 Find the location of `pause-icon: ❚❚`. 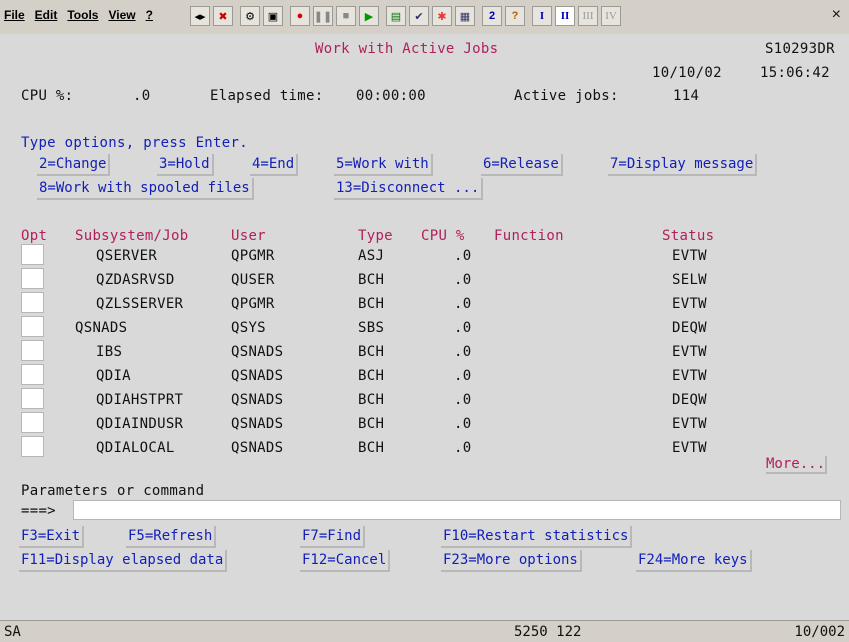

pause-icon: ❚❚ is located at coordinates (323, 16).